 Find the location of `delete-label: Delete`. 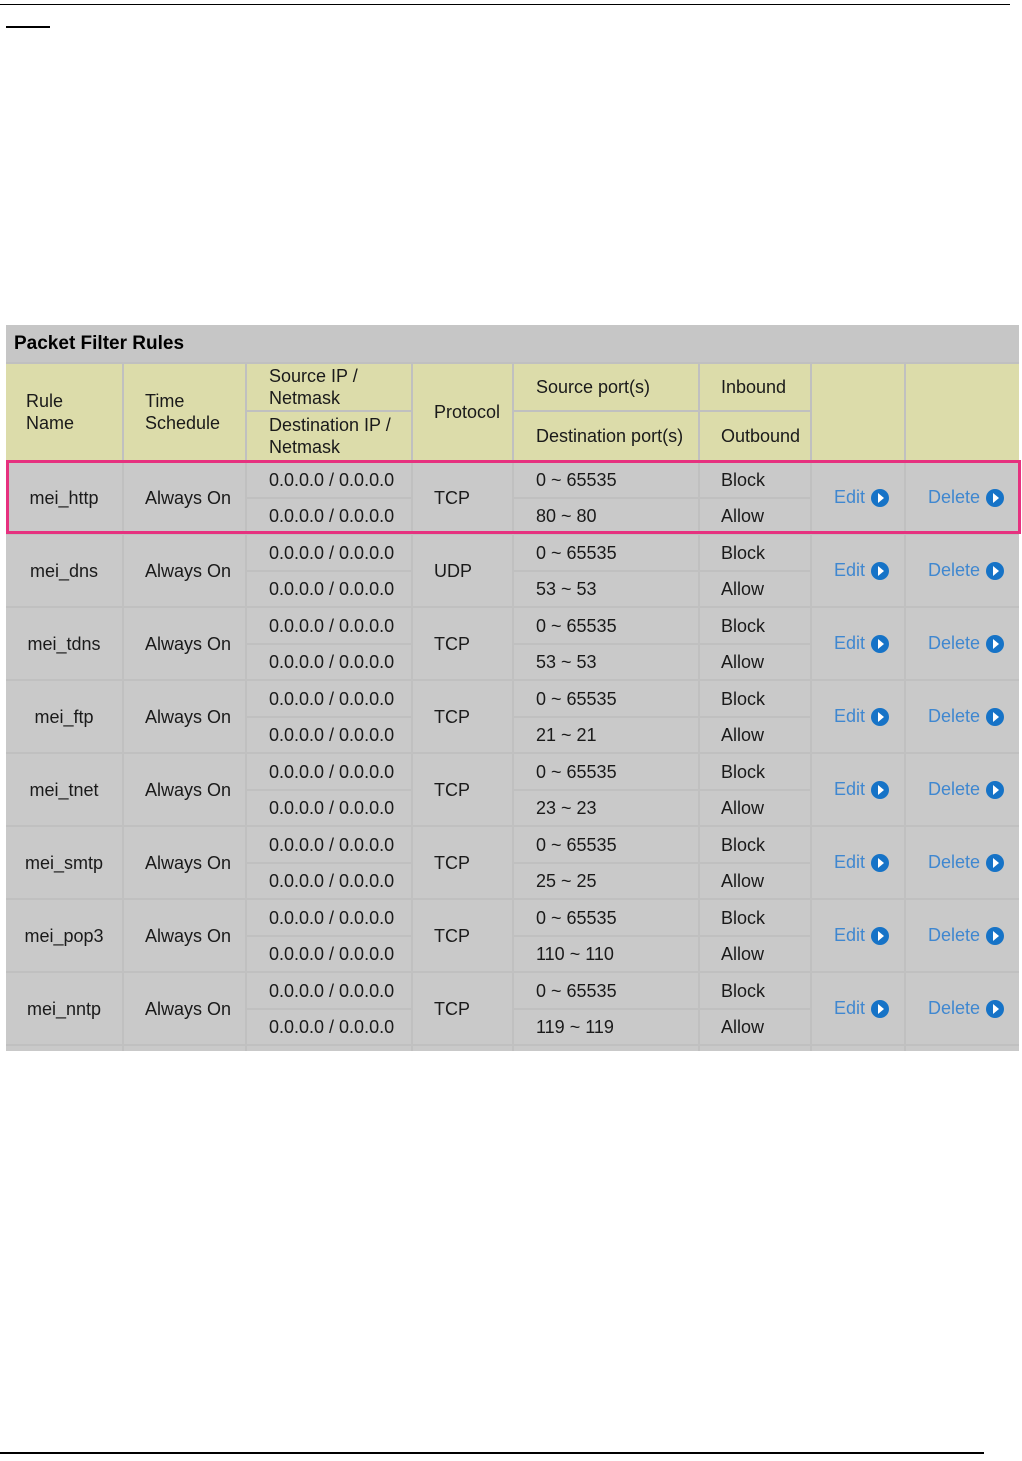

delete-label: Delete is located at coordinates (954, 862).